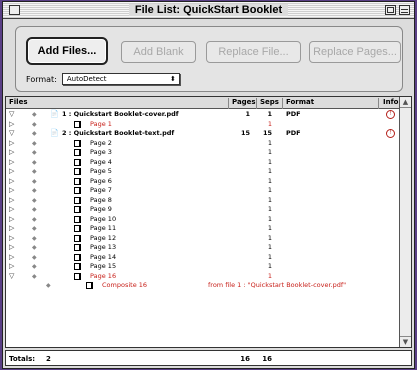 The image size is (417, 370). Describe the element at coordinates (203, 248) in the screenshot. I see `page-row: ▷ ◆ Page 13 1` at that location.